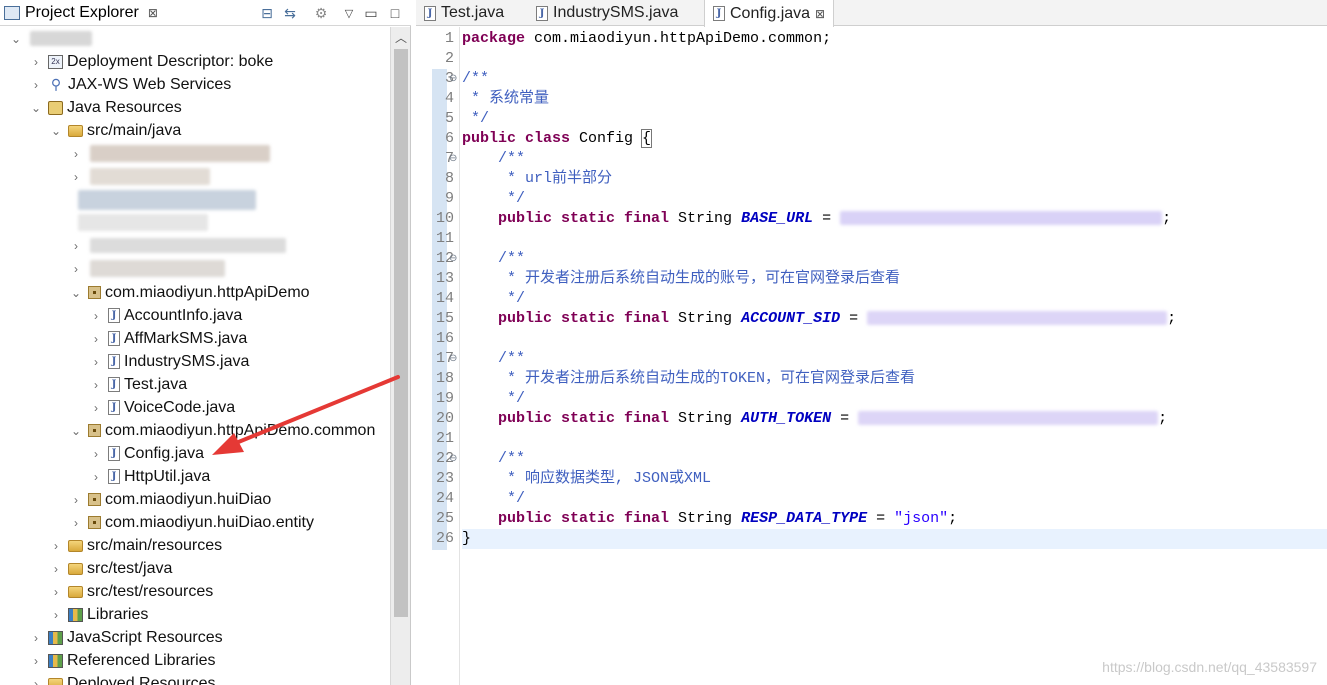 The image size is (1327, 685). I want to click on tree-item-industrysms: › J IndustrySMS.java, so click(240, 361).